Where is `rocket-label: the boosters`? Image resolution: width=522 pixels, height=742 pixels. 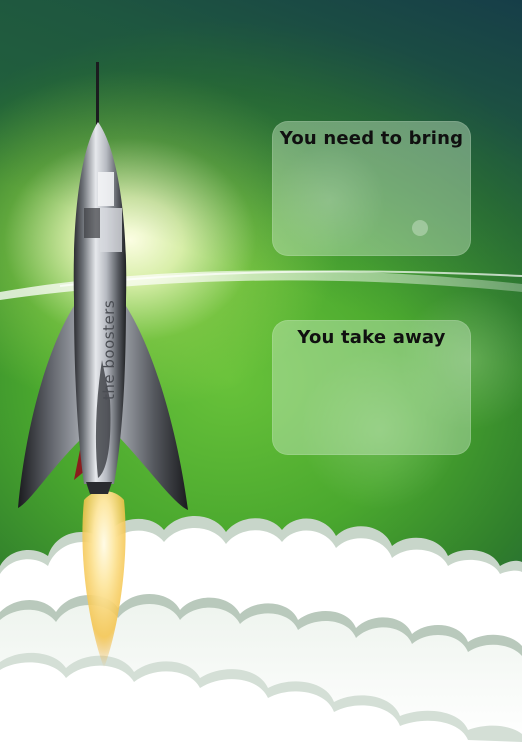
rocket-label: the boosters is located at coordinates (109, 350).